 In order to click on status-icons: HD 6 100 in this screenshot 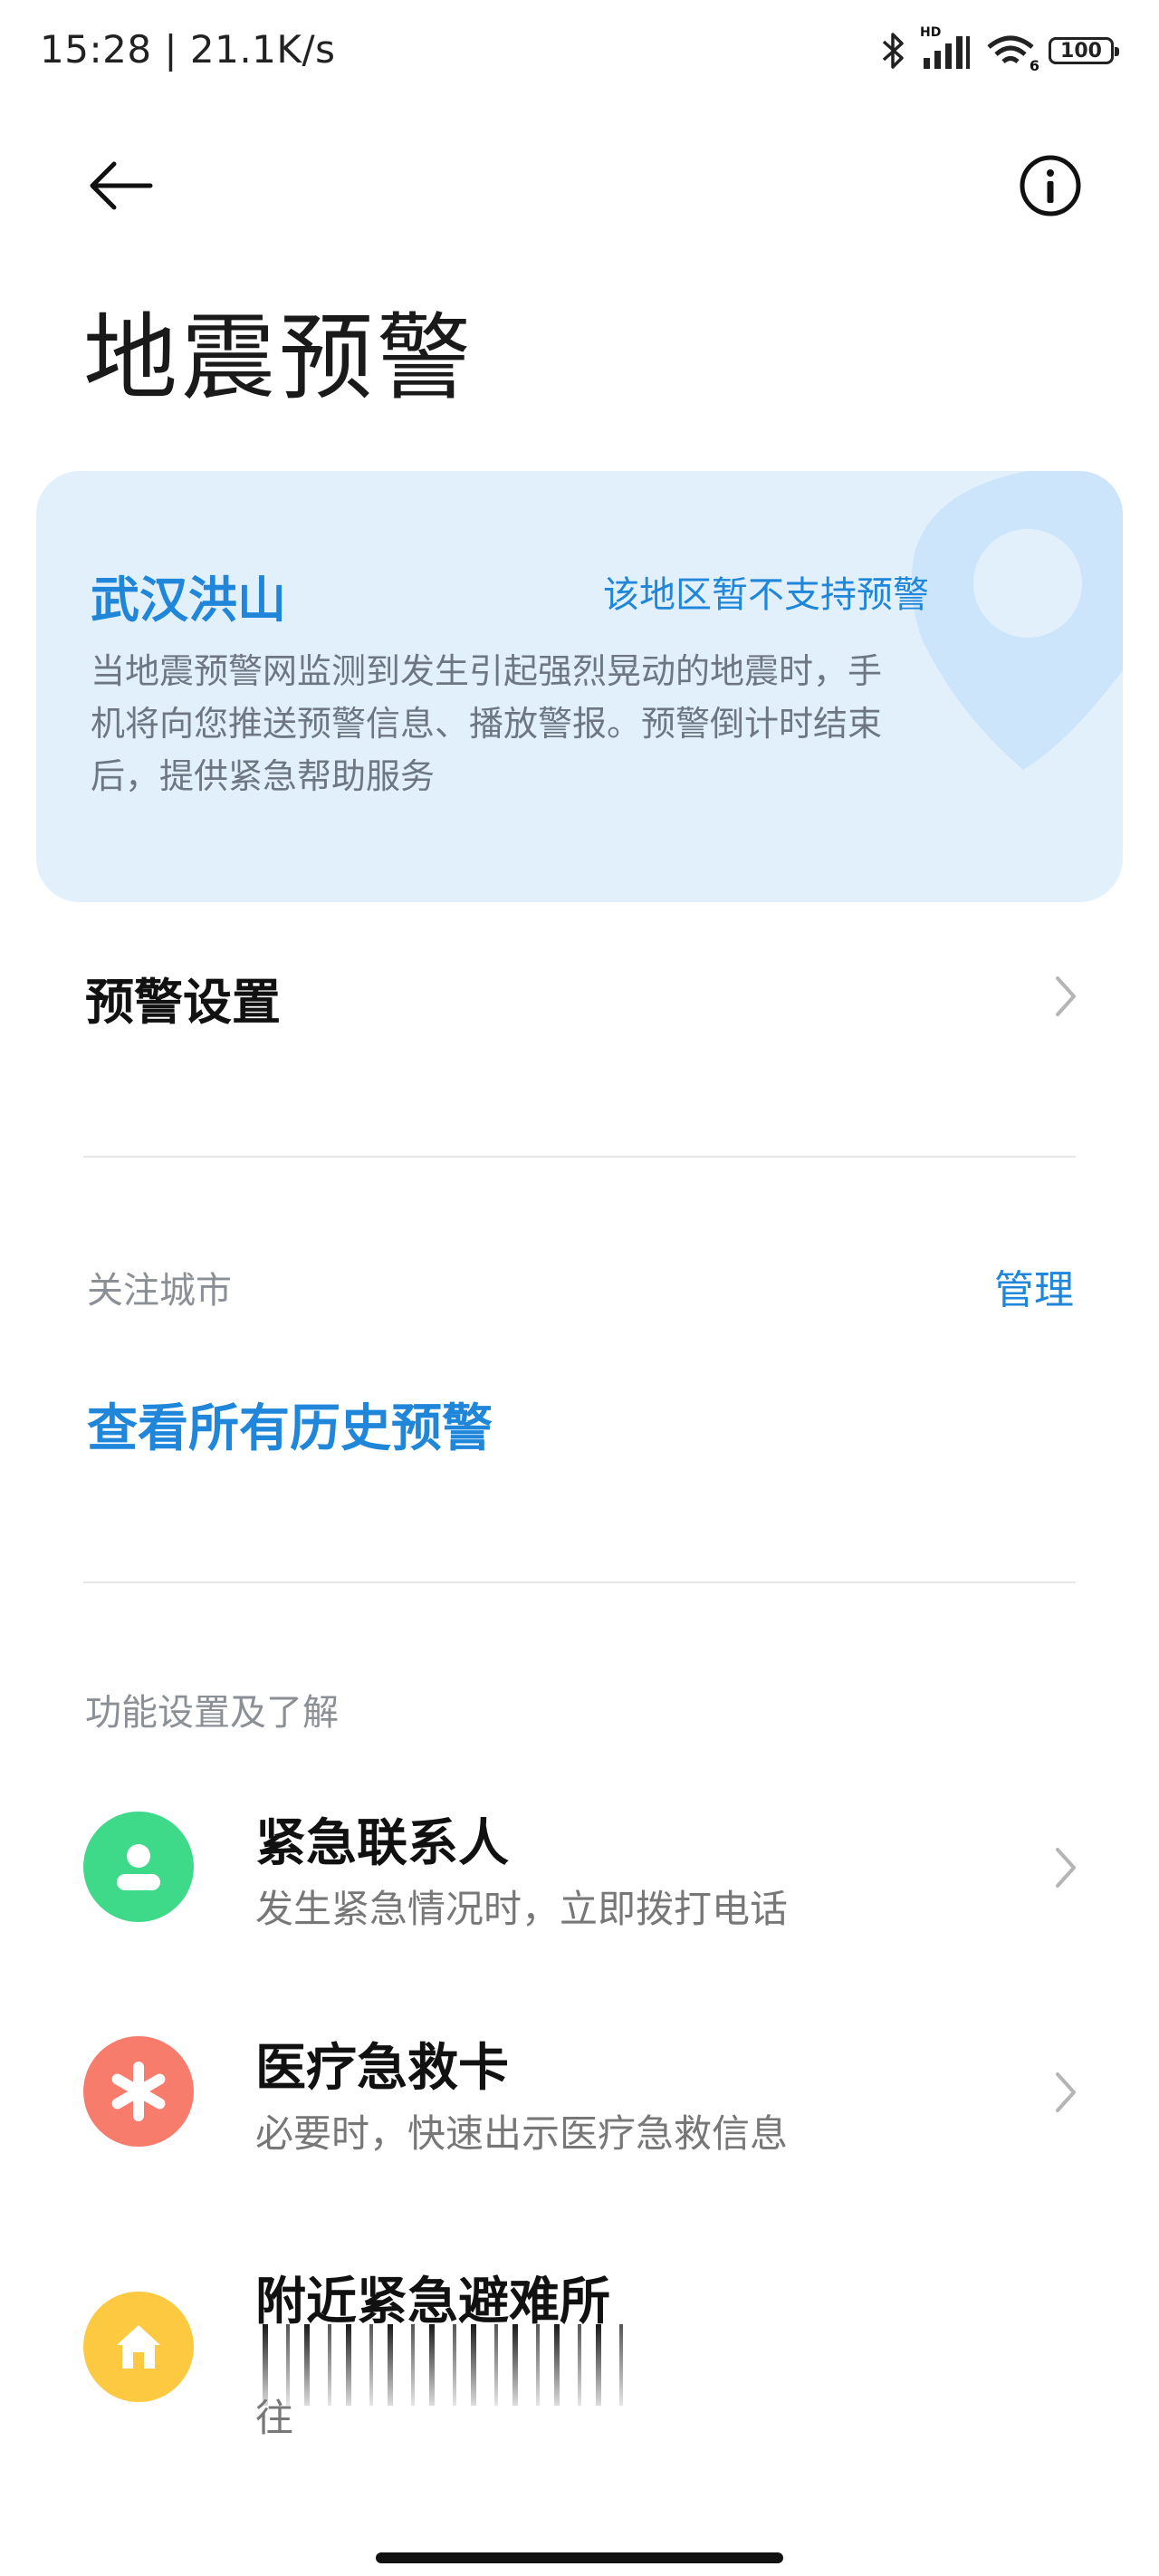, I will do `click(999, 49)`.